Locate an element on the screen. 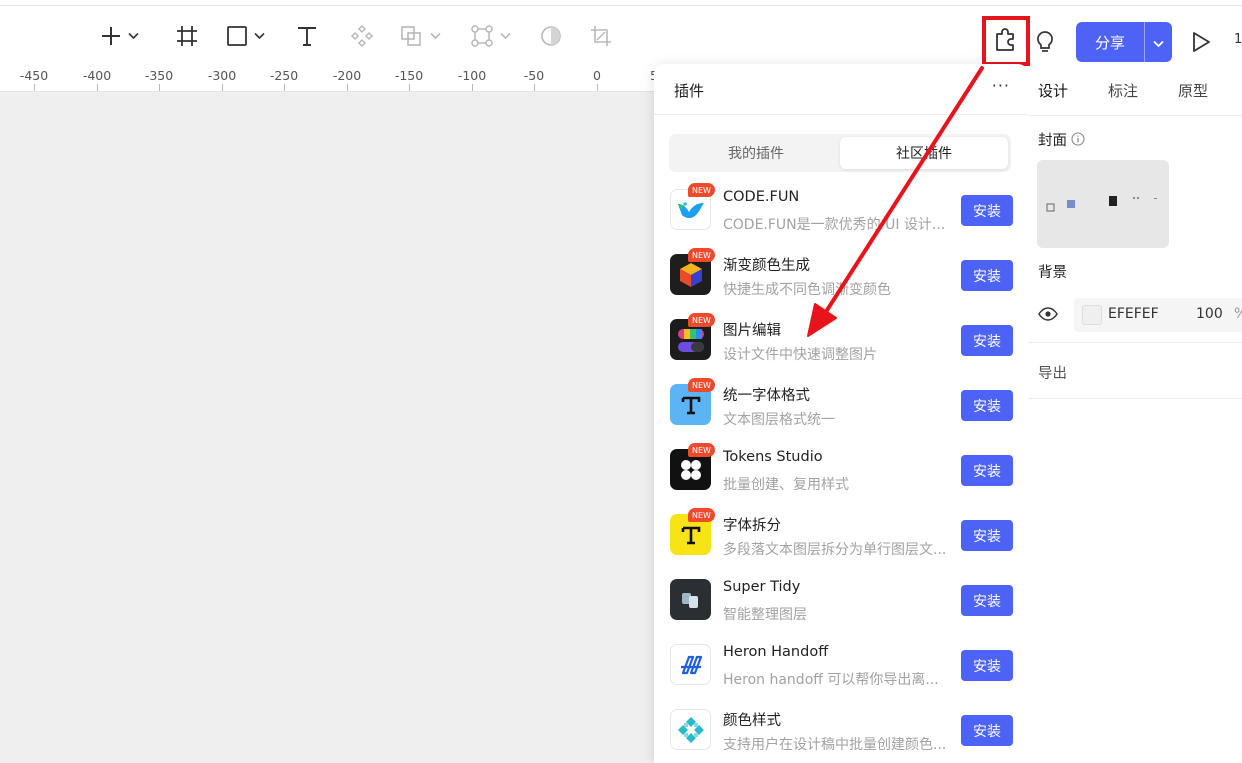 The image size is (1242, 763). plugin-description: 文本图层格式统一 is located at coordinates (779, 420).